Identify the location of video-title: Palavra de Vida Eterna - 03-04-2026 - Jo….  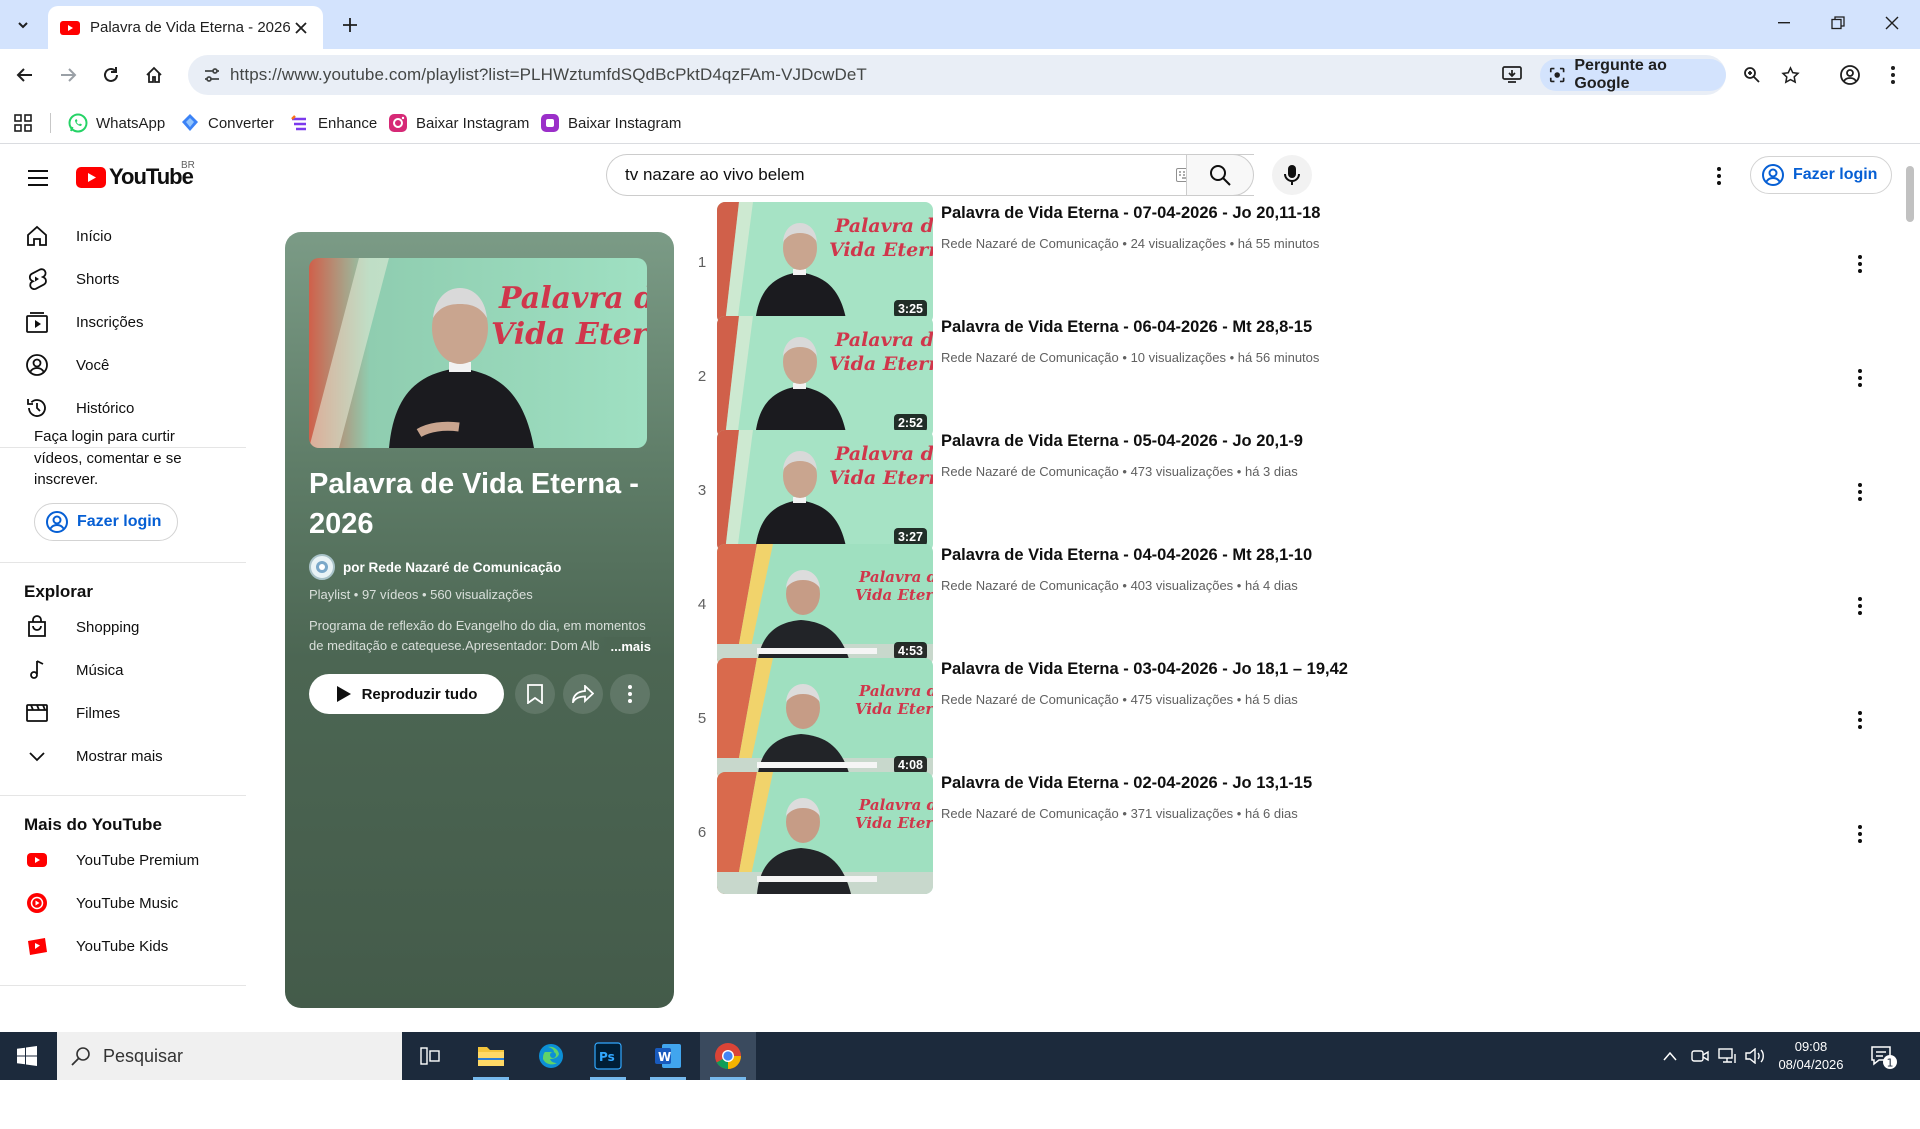
(1144, 669).